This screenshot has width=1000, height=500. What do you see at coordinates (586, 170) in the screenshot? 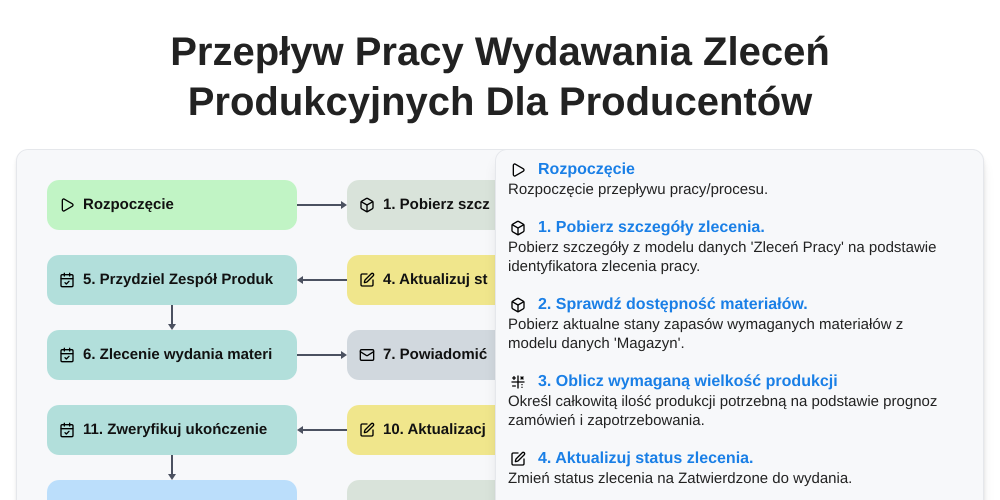
I see `step-title: Rozpoczęcie` at bounding box center [586, 170].